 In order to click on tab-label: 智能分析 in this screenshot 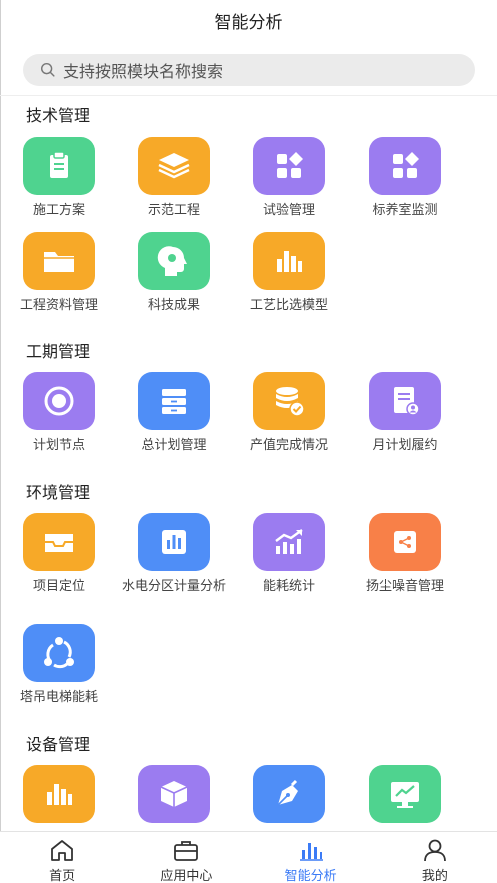, I will do `click(310, 876)`.